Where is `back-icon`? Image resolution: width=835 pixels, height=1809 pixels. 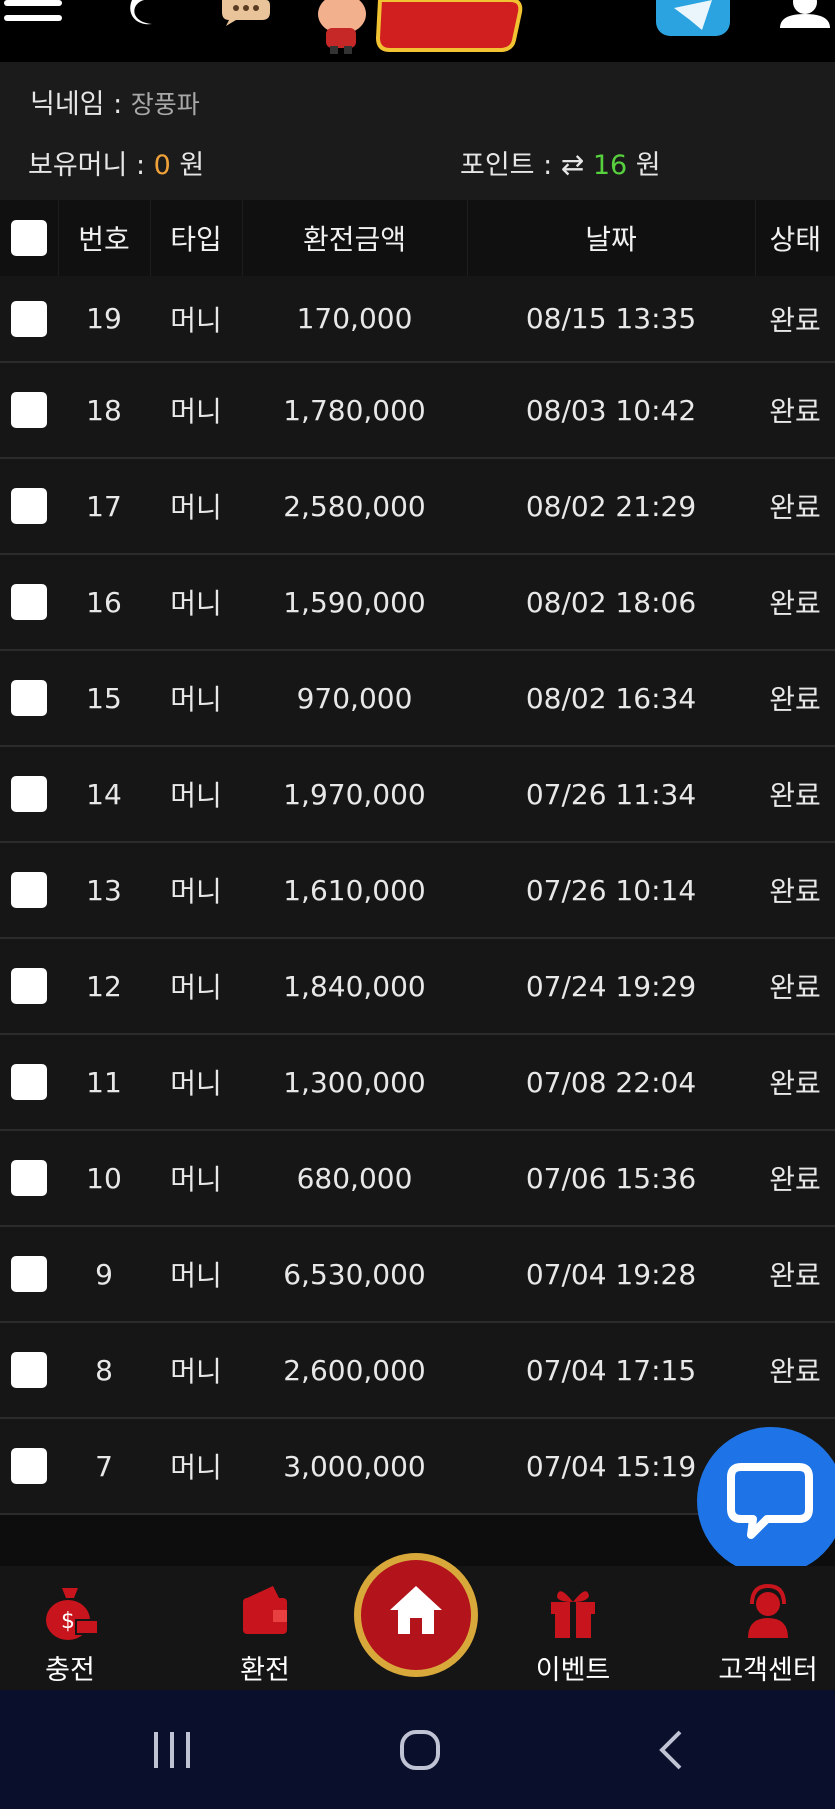 back-icon is located at coordinates (672, 1750).